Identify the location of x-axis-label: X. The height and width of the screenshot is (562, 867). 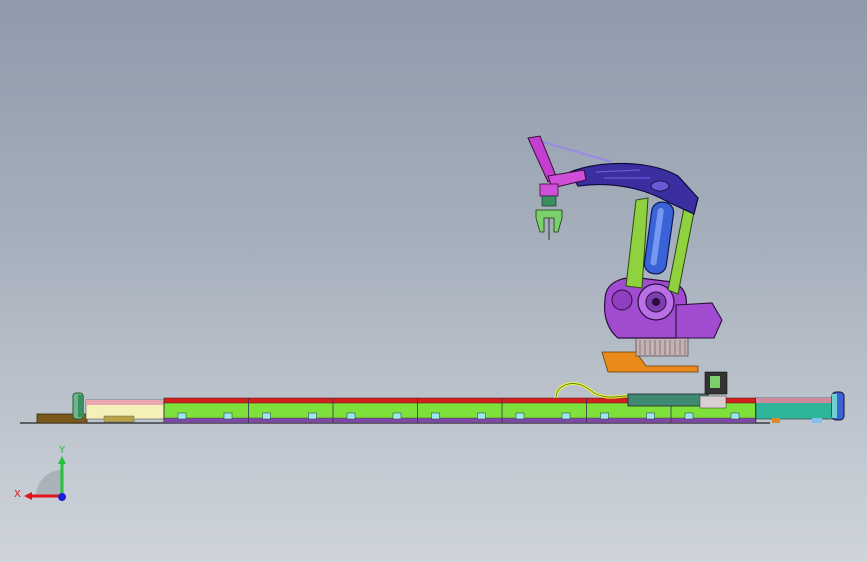
(17, 494).